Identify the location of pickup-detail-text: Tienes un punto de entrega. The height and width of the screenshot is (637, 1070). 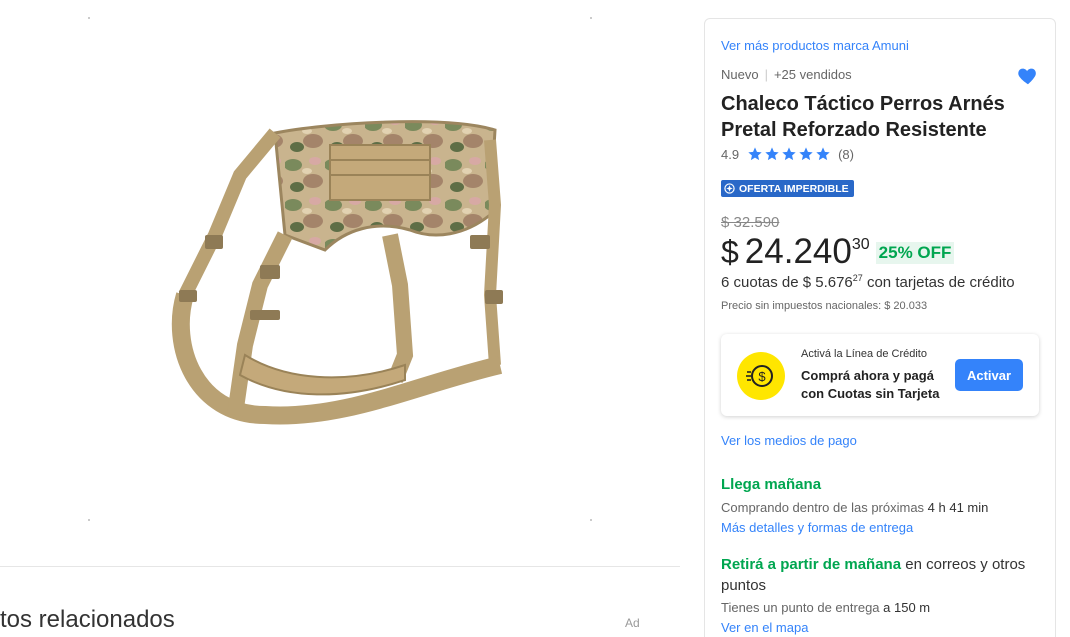
(802, 607).